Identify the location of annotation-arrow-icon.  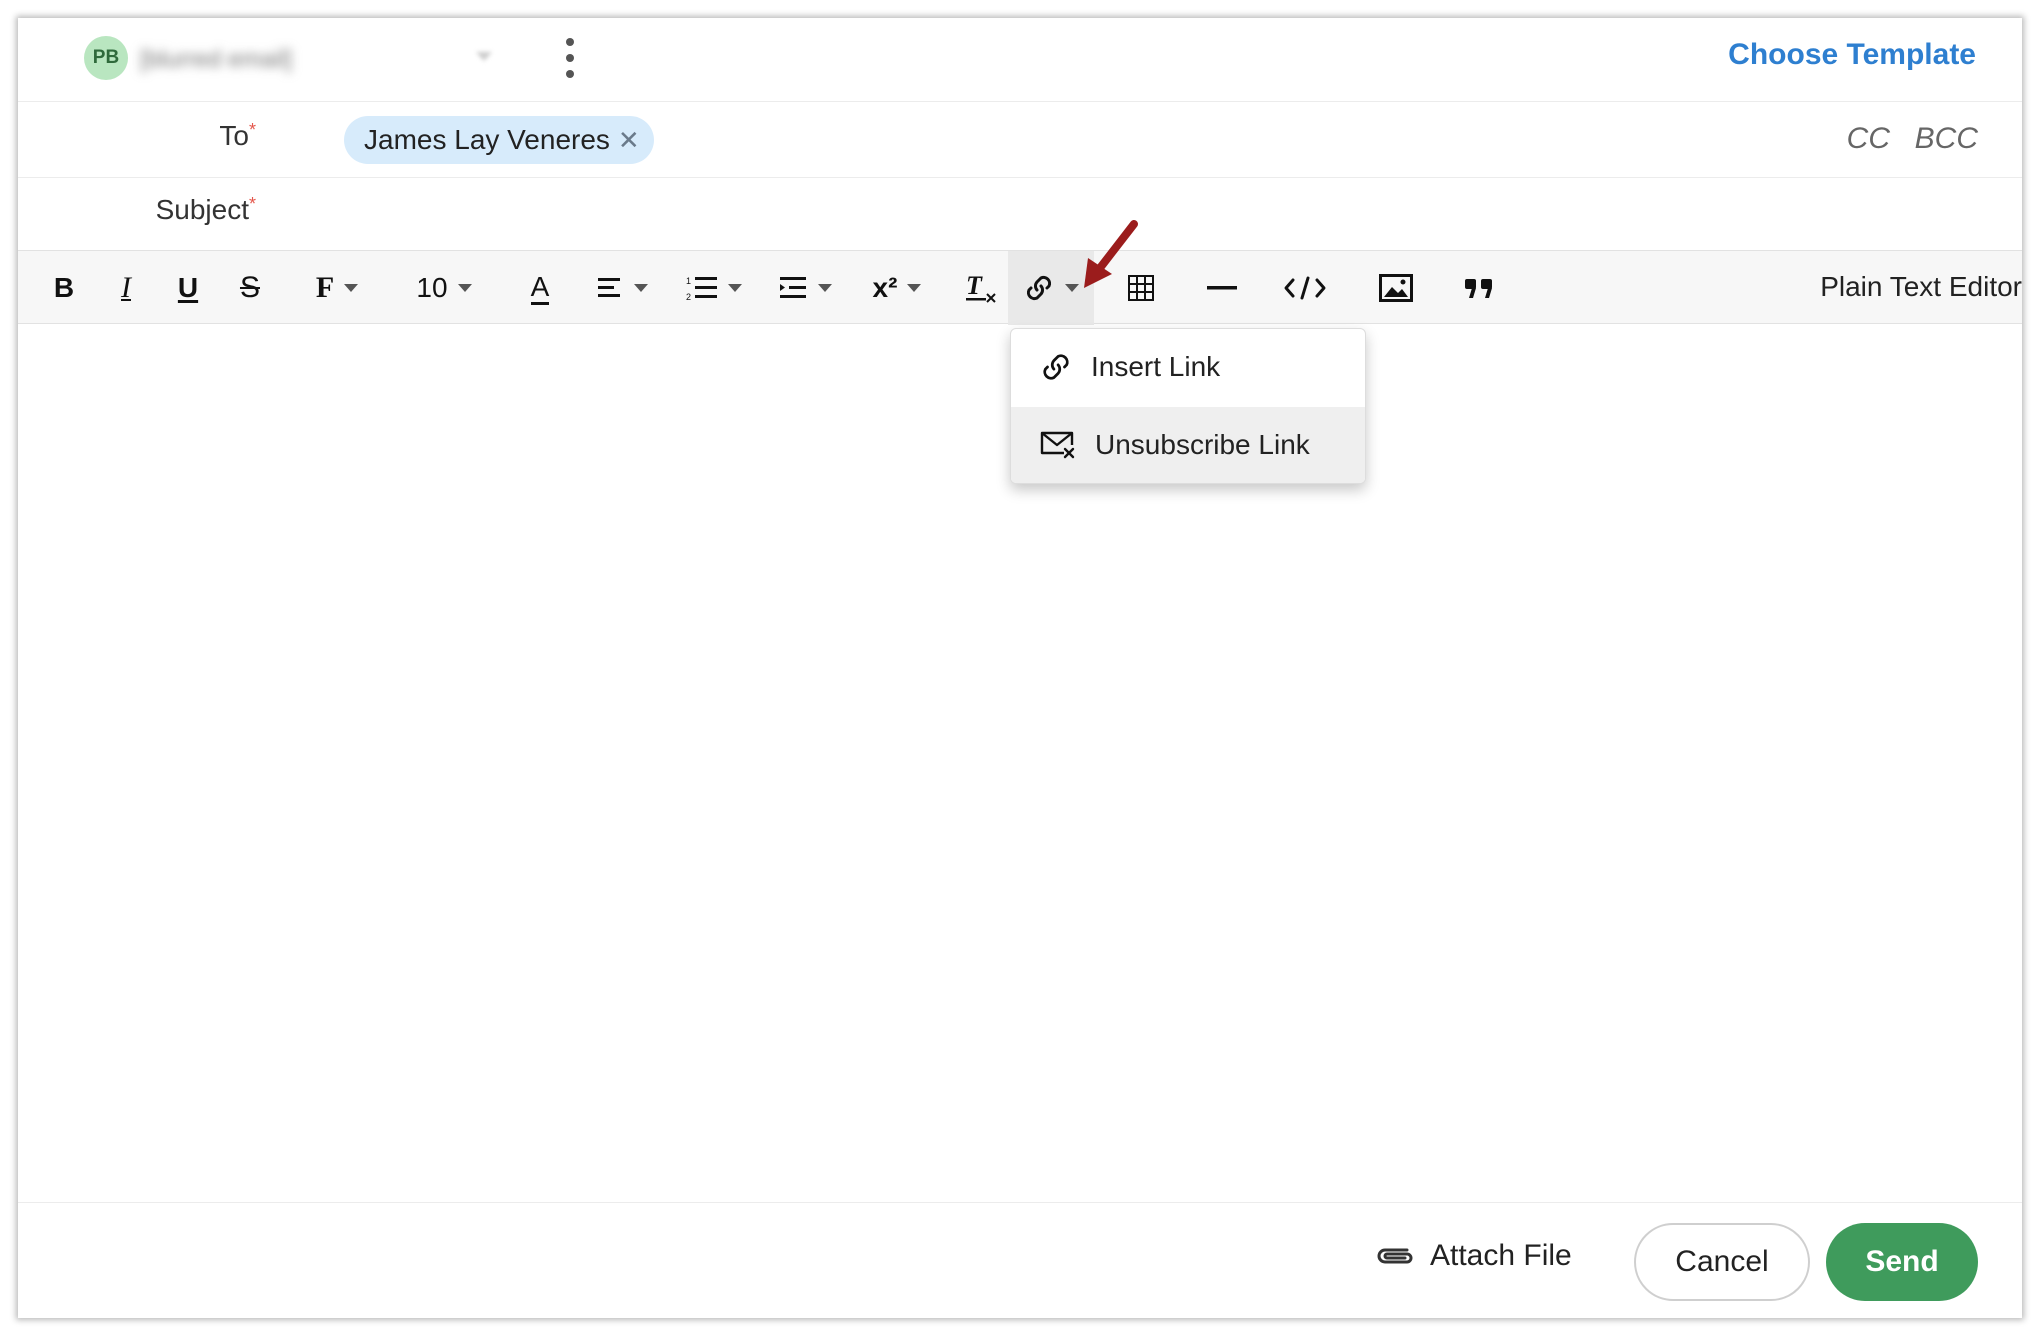
(1111, 254).